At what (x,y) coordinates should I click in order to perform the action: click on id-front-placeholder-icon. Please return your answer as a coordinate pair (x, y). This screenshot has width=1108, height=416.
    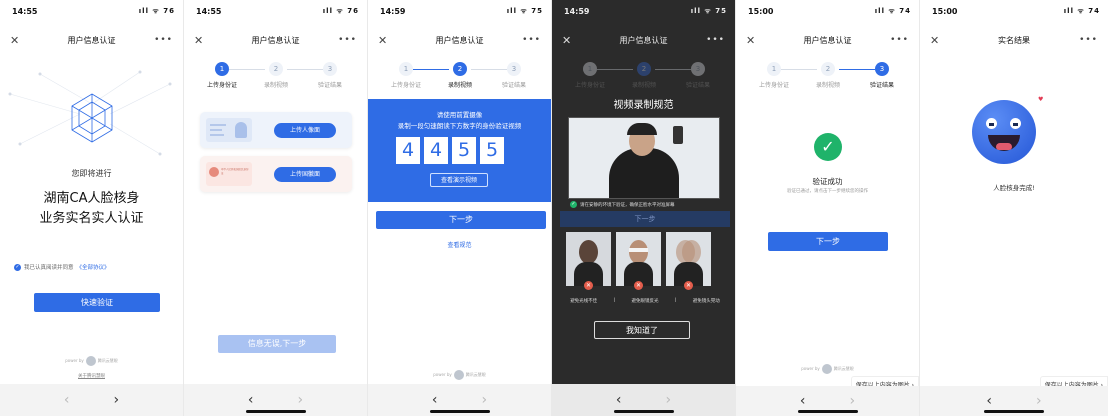
    Looking at the image, I should click on (229, 130).